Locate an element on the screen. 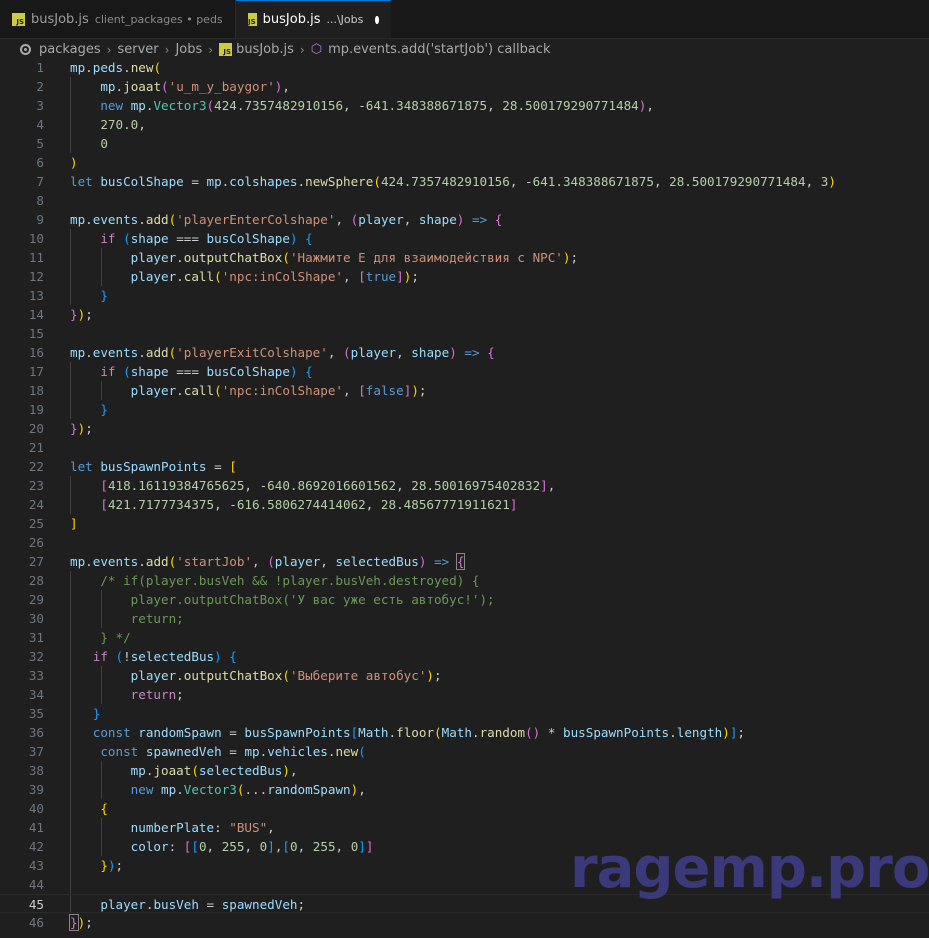 This screenshot has width=929, height=938. line-number: 9 is located at coordinates (22, 219).